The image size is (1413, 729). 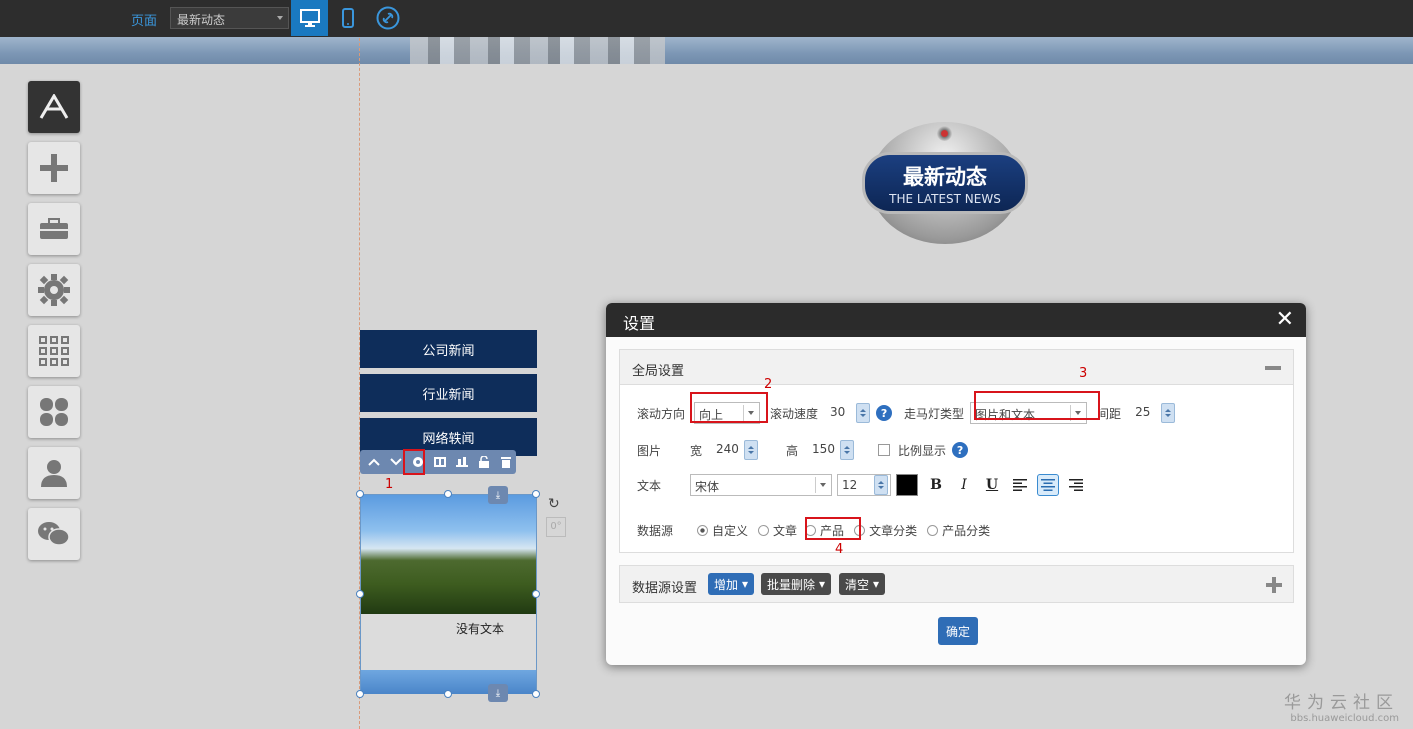 I want to click on text-color-swatch, so click(x=907, y=485).